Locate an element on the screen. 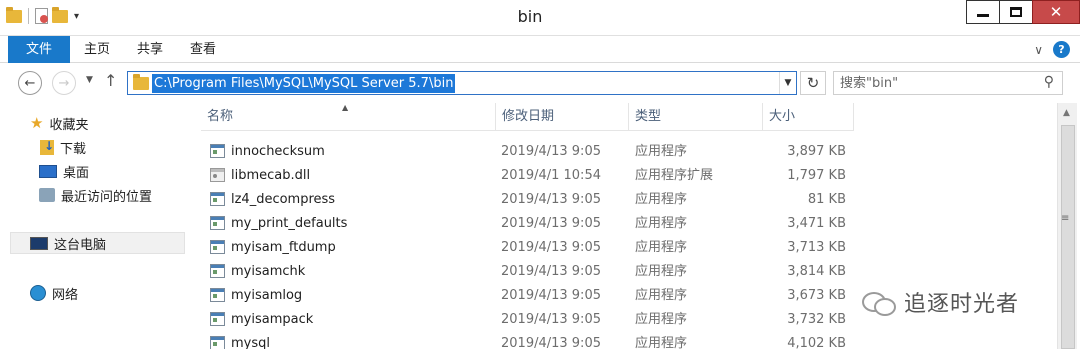 The height and width of the screenshot is (349, 1080). column-header-type: 类型 is located at coordinates (696, 117).